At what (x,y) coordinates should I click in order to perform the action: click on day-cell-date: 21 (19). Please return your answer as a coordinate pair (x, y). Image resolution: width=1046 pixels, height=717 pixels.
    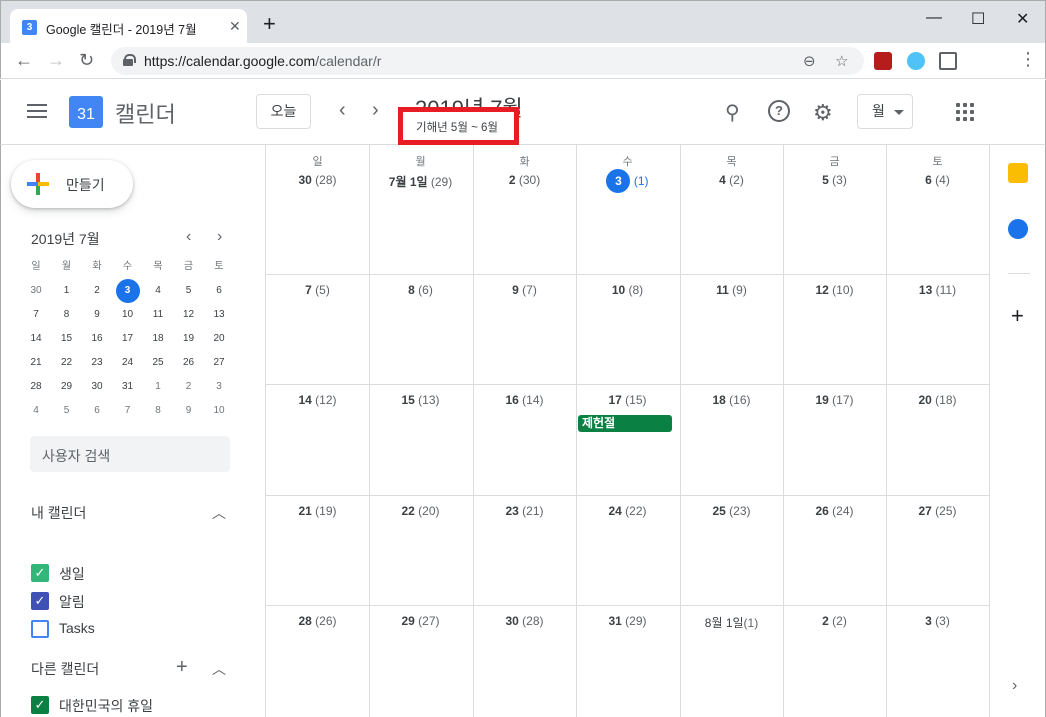
    Looking at the image, I should click on (317, 511).